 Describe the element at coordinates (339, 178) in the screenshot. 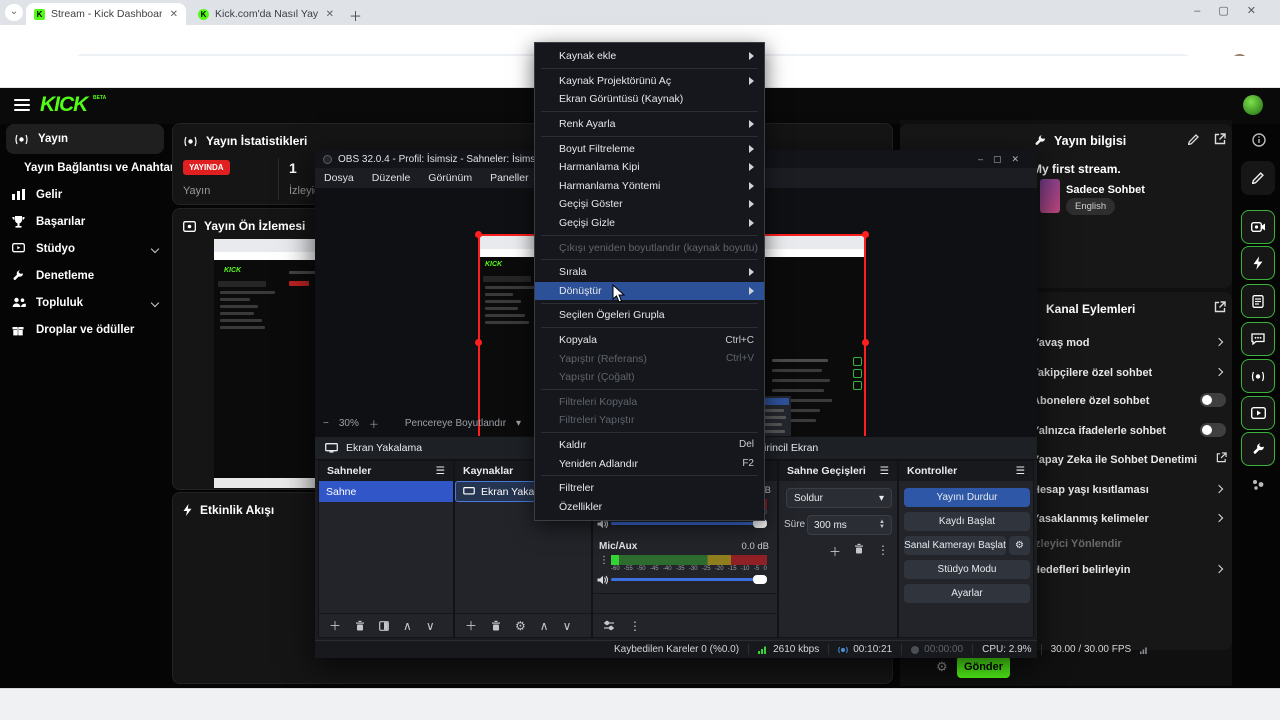

I see `menu-dosya: Dosya` at that location.